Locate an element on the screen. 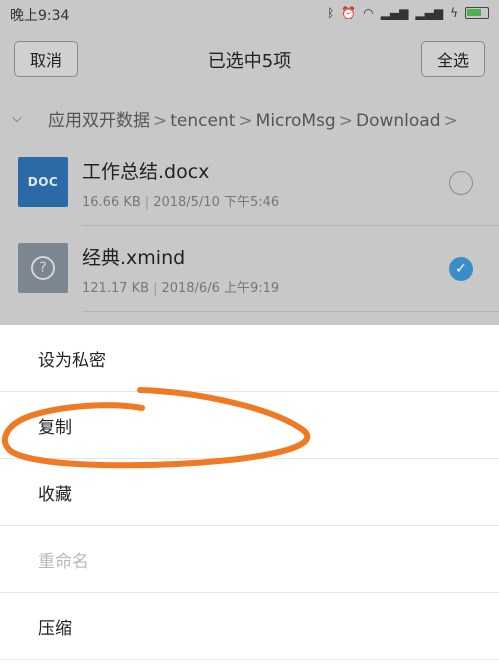 This screenshot has width=499, height=672. row-divider is located at coordinates (290, 311).